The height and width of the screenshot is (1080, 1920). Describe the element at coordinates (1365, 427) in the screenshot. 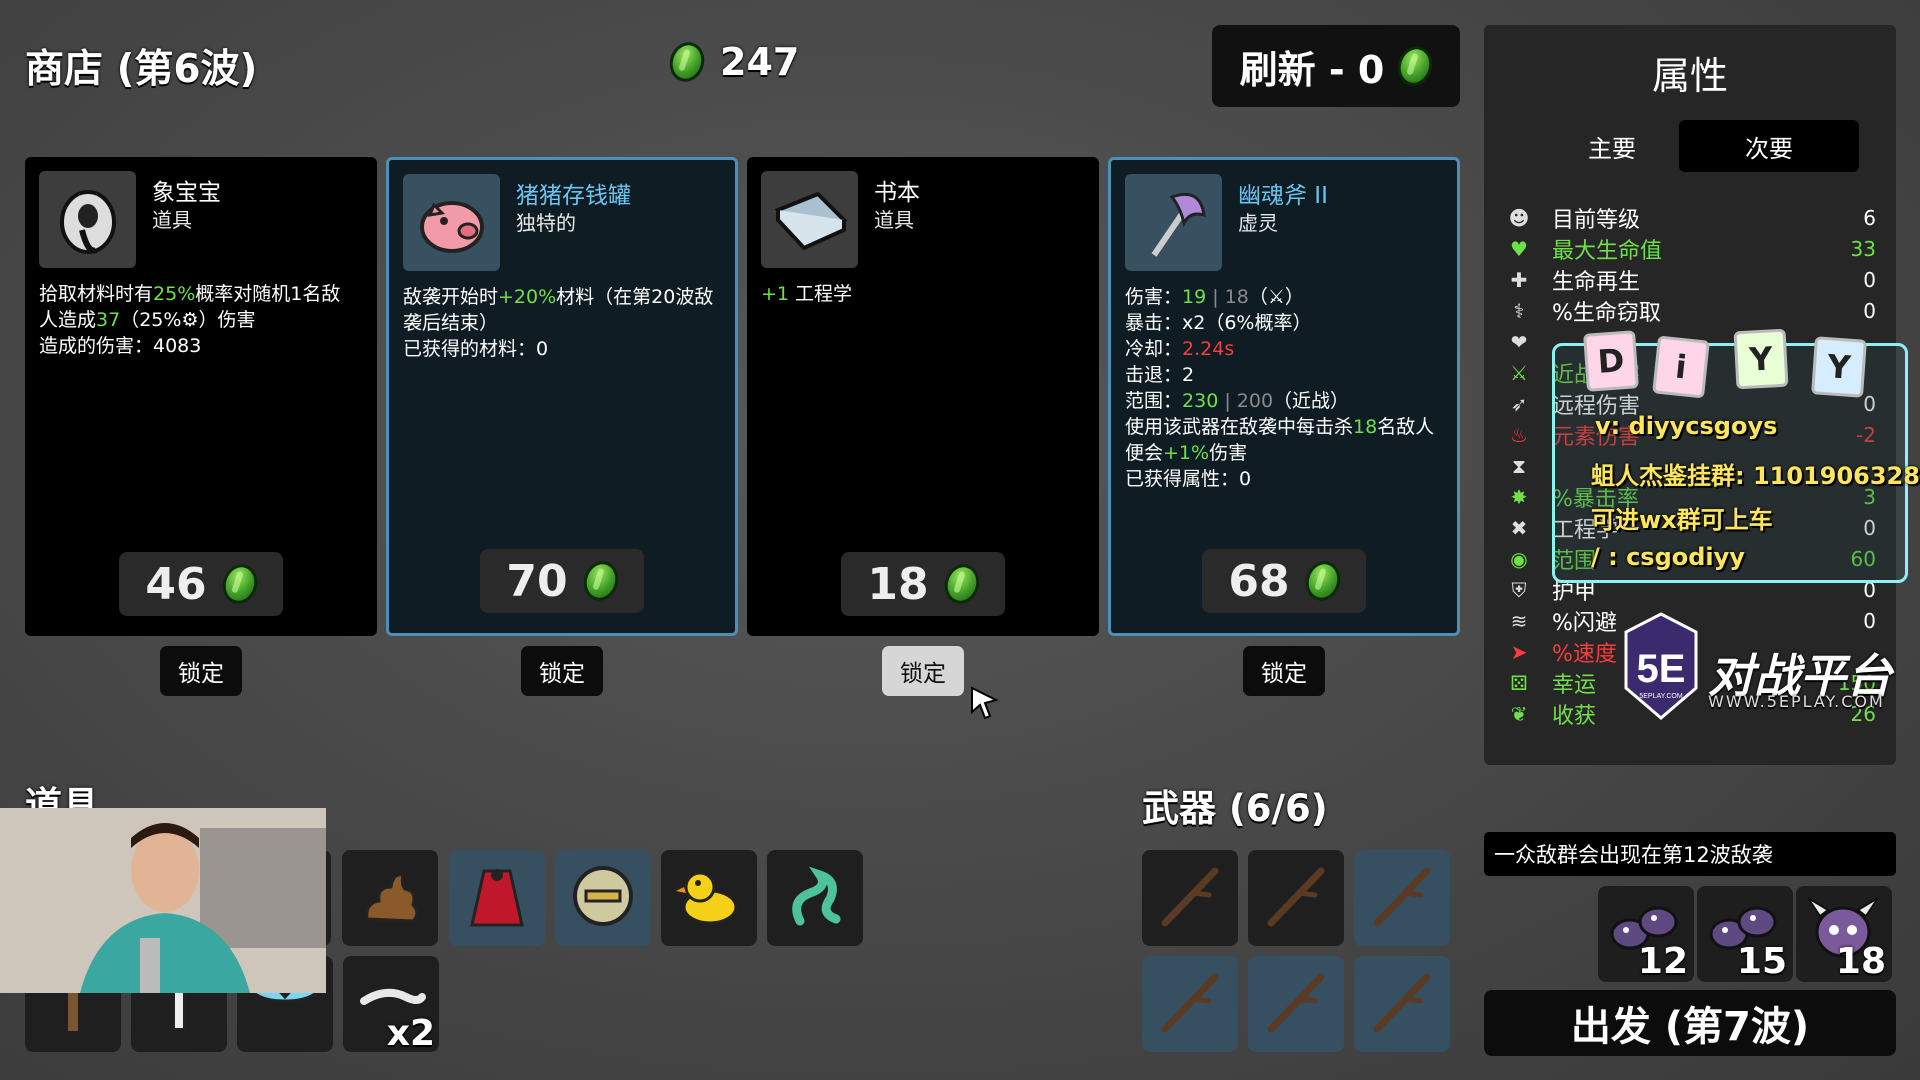

I see `description-text: 18` at that location.